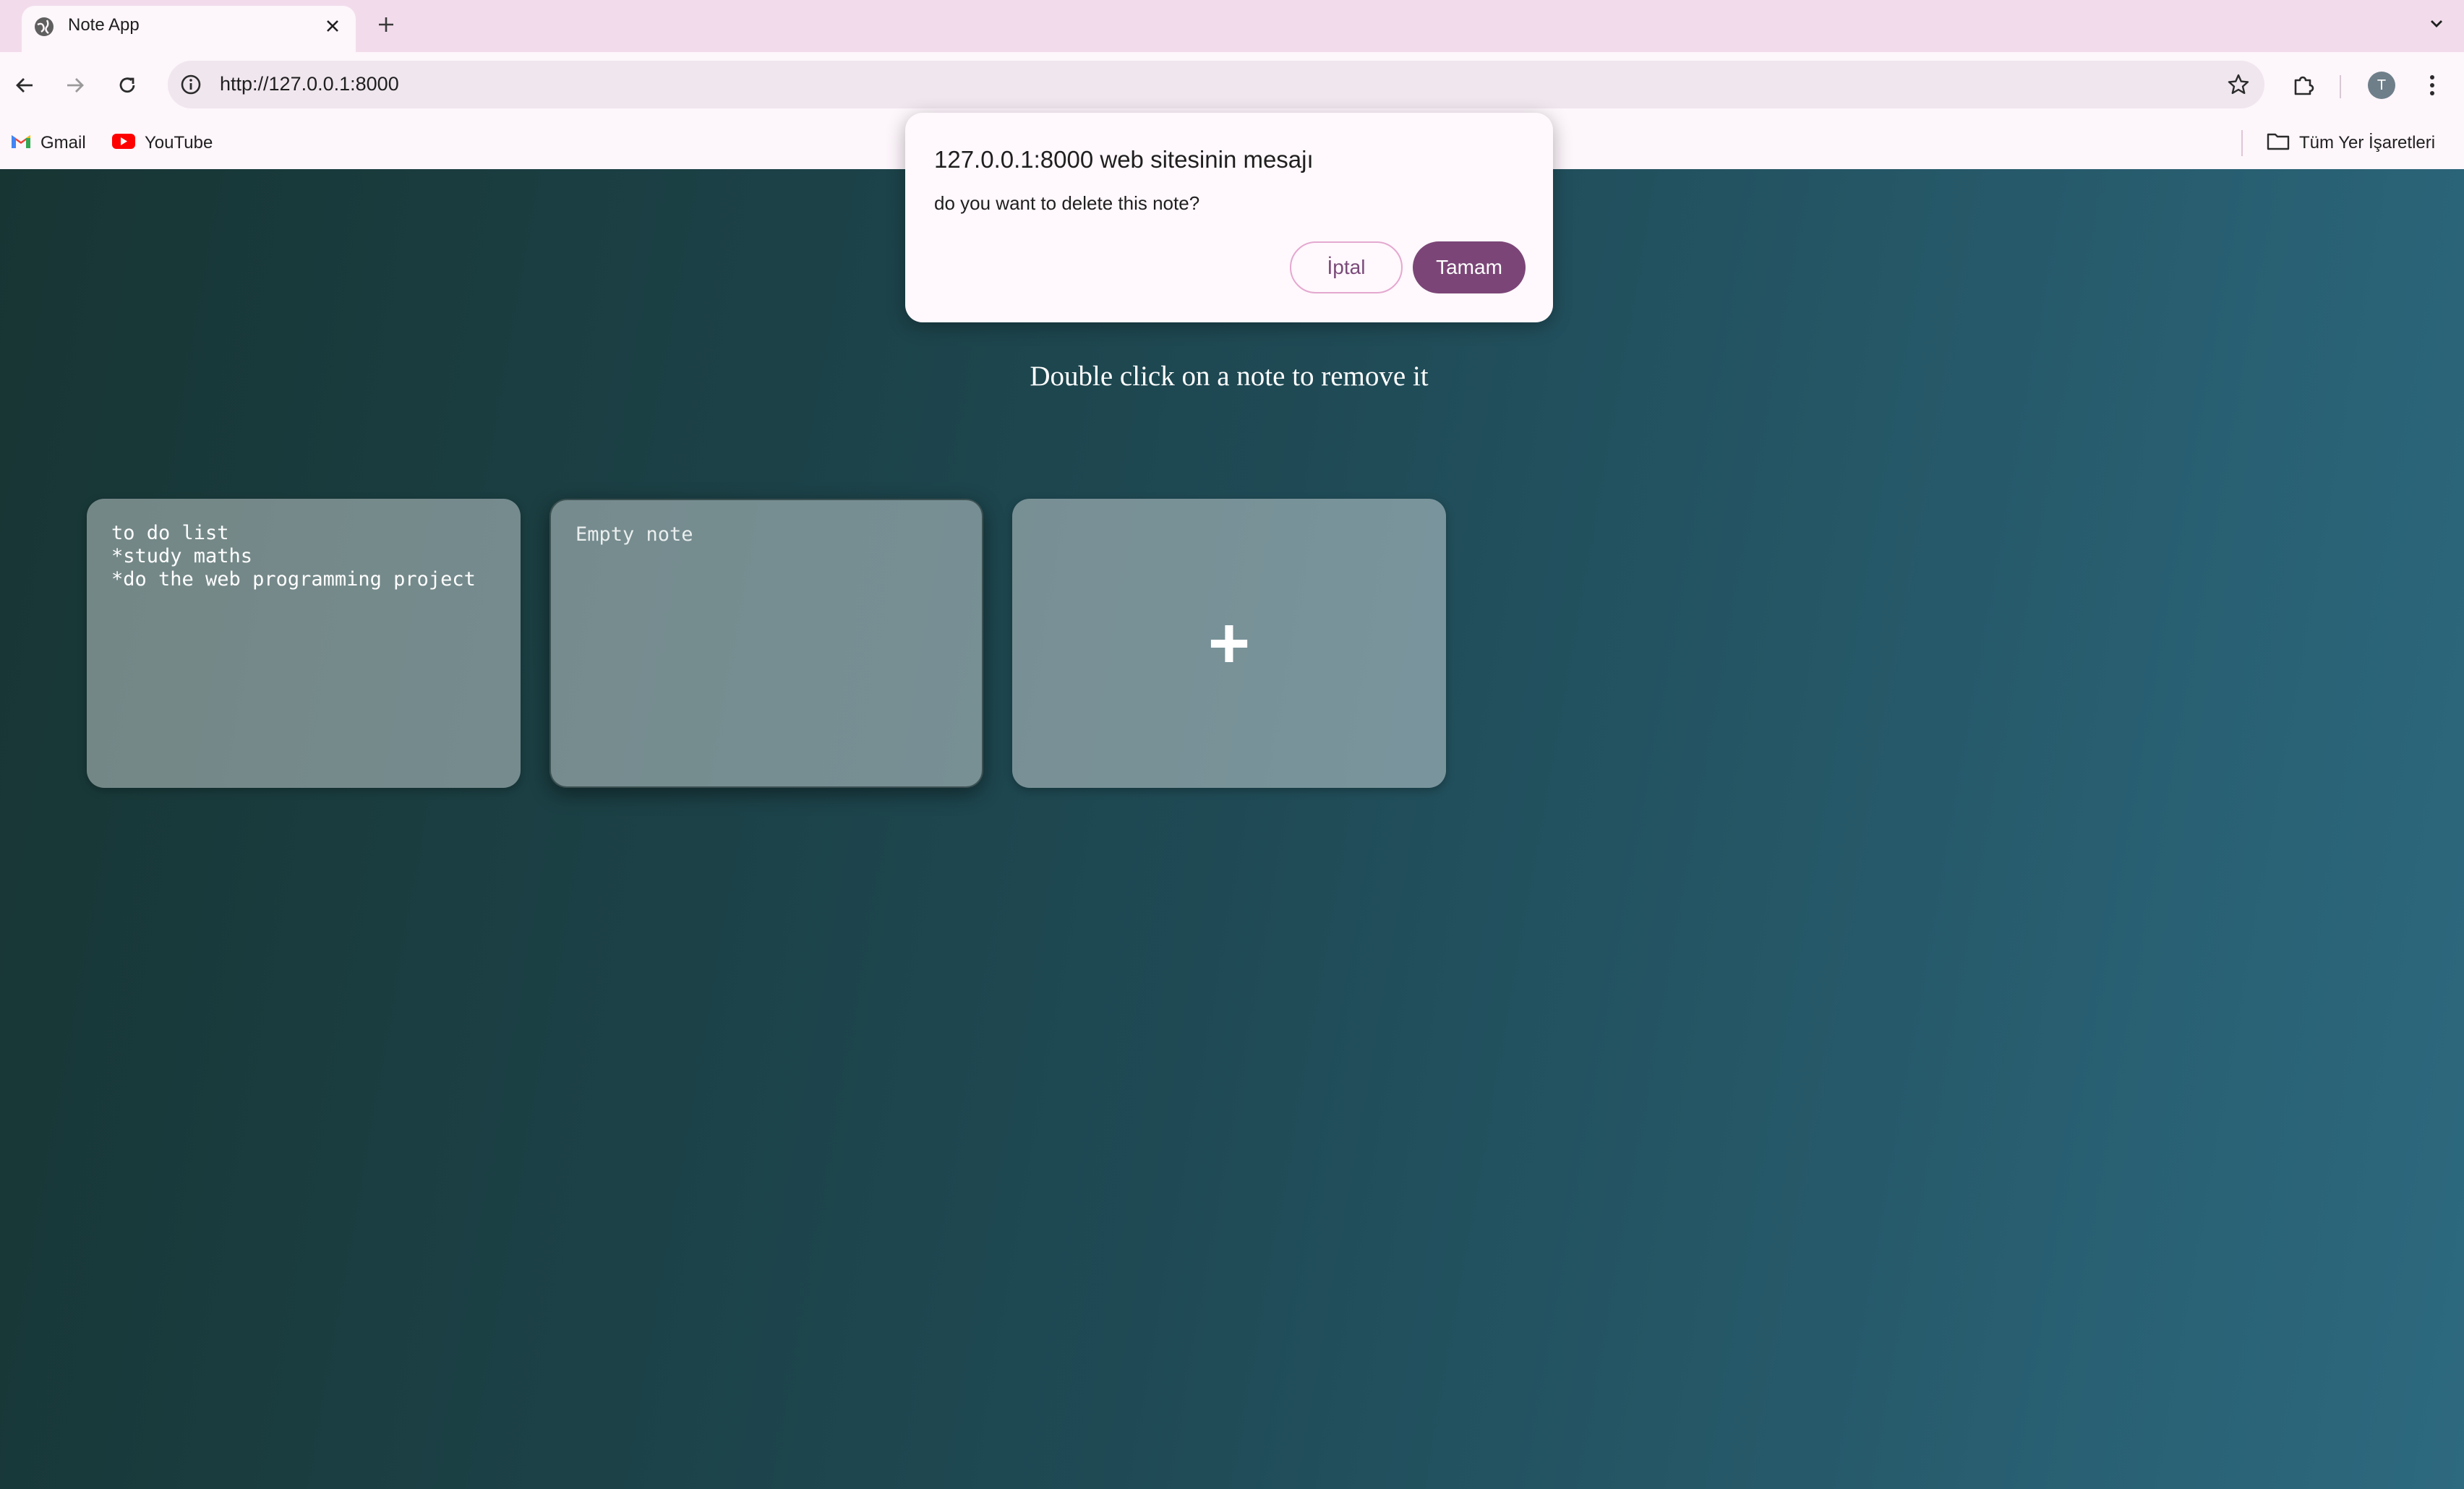  What do you see at coordinates (75, 85) in the screenshot?
I see `forward-arrow-icon` at bounding box center [75, 85].